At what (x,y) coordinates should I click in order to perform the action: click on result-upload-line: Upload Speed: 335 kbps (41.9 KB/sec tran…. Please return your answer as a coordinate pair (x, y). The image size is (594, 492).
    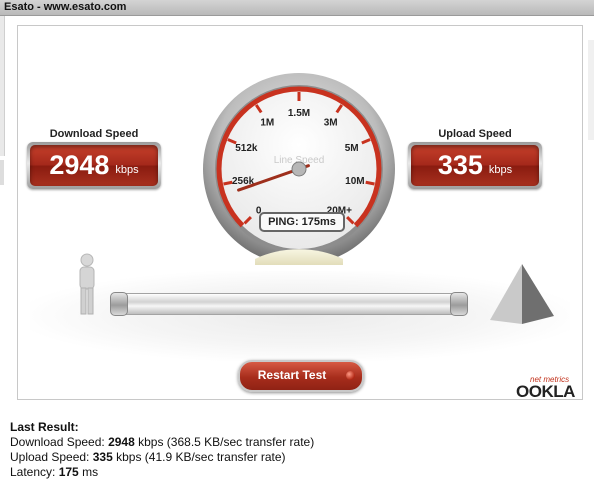
    Looking at the image, I should click on (162, 457).